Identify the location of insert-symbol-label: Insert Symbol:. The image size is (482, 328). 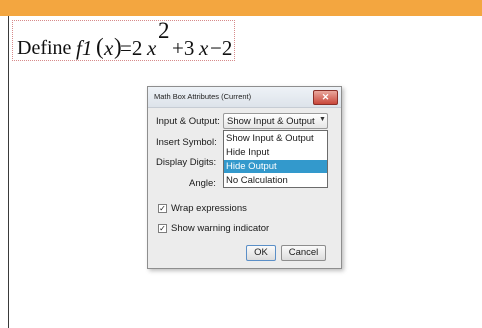
(186, 142).